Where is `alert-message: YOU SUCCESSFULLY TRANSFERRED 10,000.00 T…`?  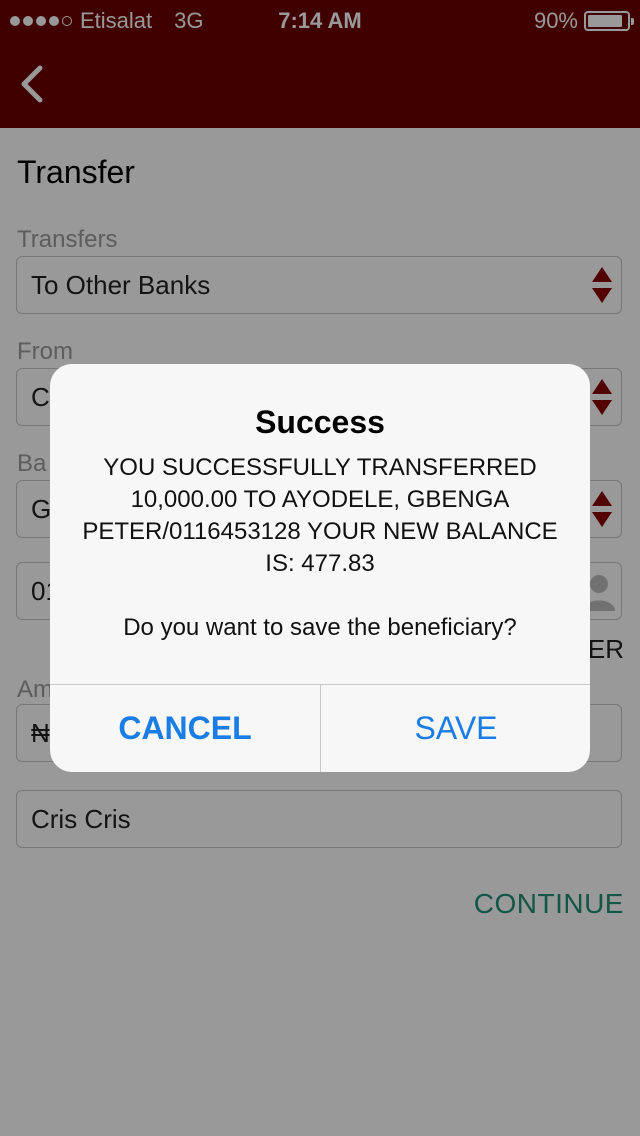 alert-message: YOU SUCCESSFULLY TRANSFERRED 10,000.00 T… is located at coordinates (320, 515).